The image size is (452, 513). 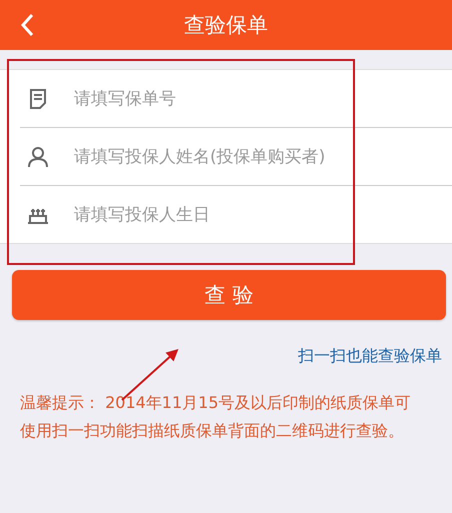 What do you see at coordinates (27, 25) in the screenshot?
I see `back-icon` at bounding box center [27, 25].